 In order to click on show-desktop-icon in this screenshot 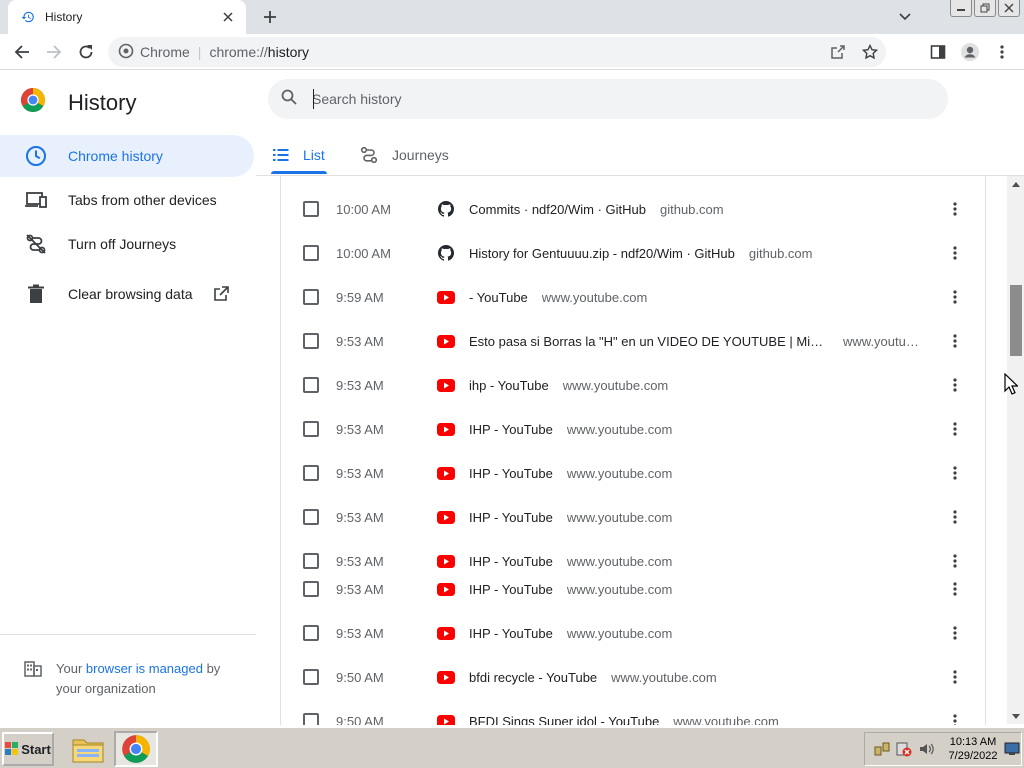, I will do `click(1012, 749)`.